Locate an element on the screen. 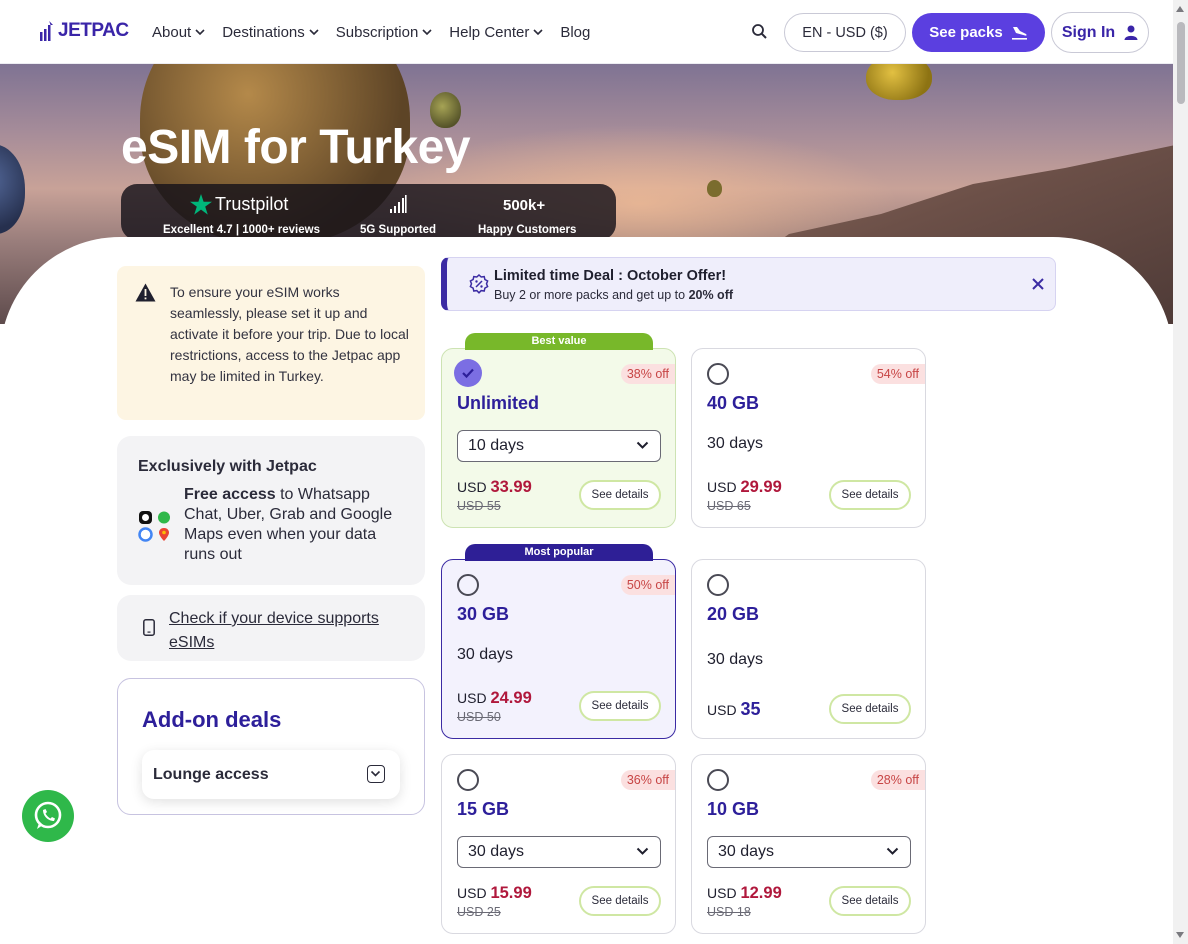 This screenshot has width=1188, height=944. pack-card-20gb: 20 GB 30 days USD 35 See details is located at coordinates (808, 649).